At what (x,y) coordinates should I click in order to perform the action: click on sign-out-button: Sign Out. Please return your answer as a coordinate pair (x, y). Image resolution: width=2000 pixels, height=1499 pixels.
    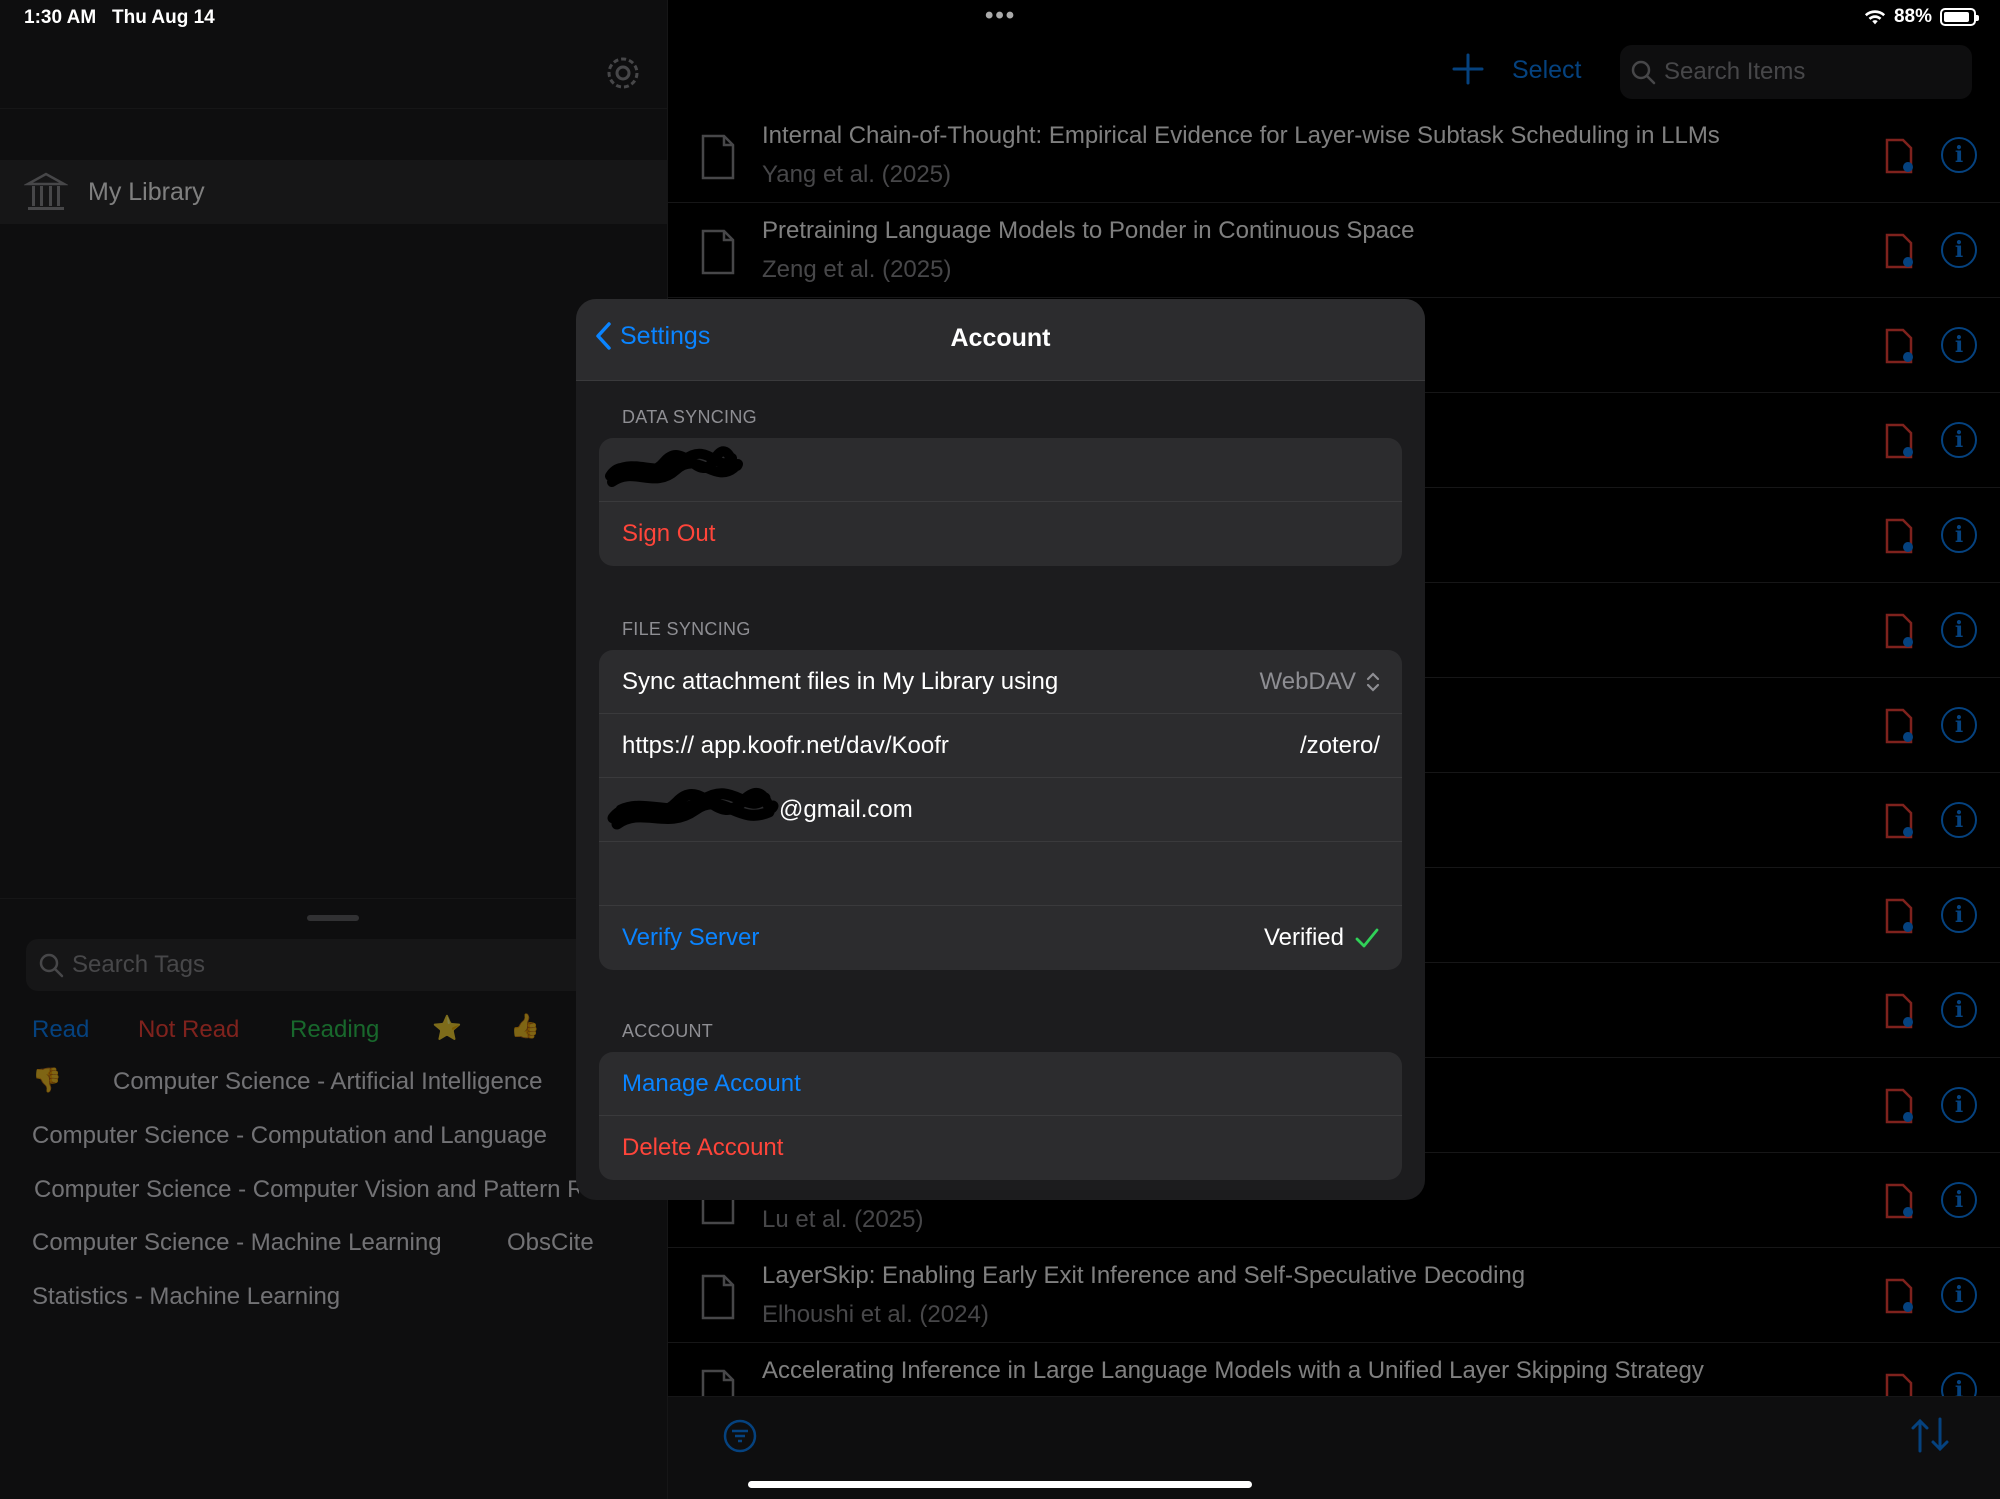
    Looking at the image, I should click on (1000, 534).